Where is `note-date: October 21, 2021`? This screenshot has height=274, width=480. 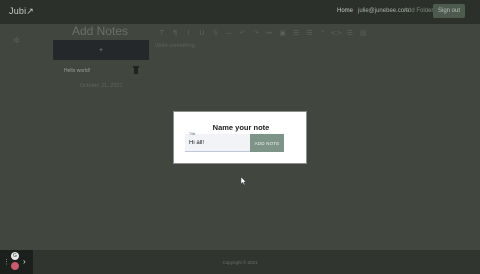
note-date: October 21, 2021 is located at coordinates (101, 86).